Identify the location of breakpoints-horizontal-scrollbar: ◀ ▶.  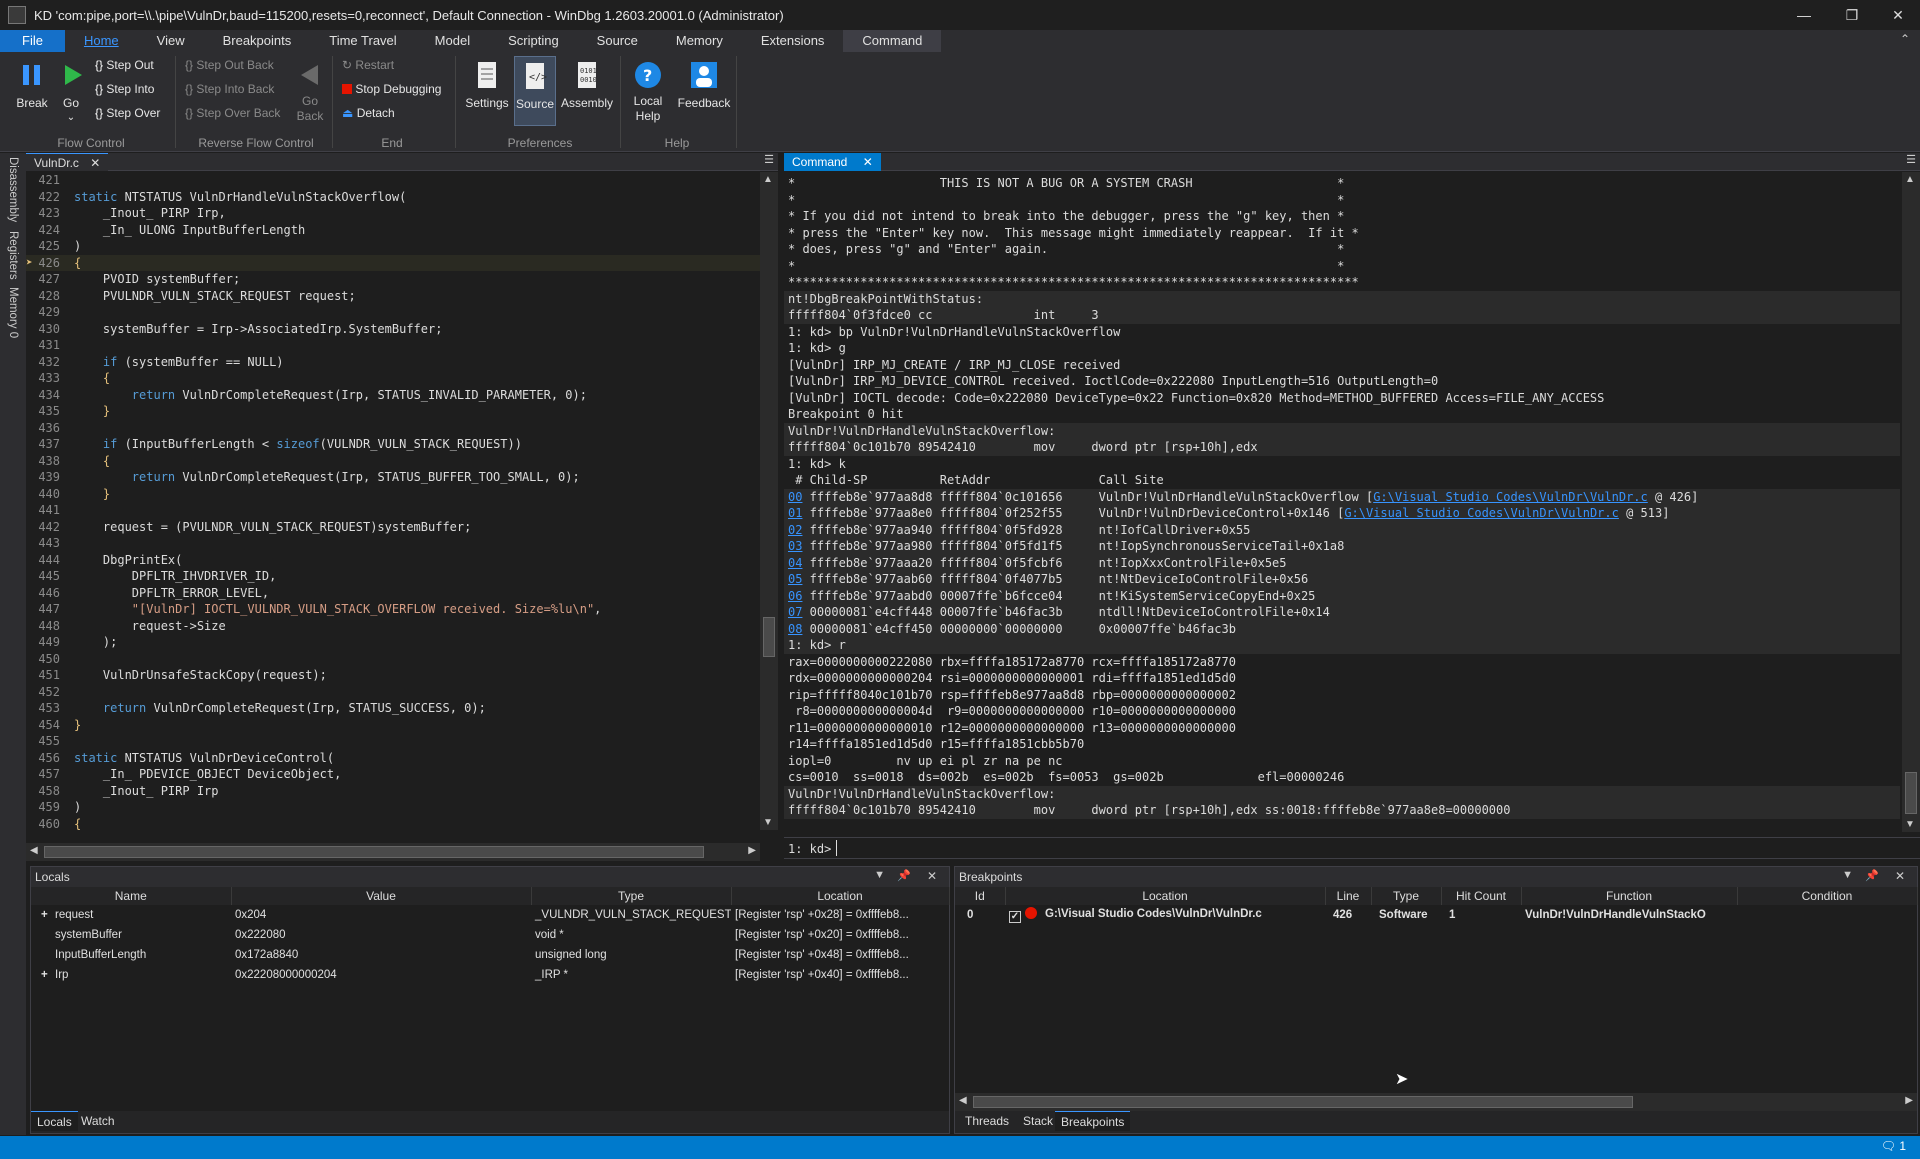
(1436, 1102).